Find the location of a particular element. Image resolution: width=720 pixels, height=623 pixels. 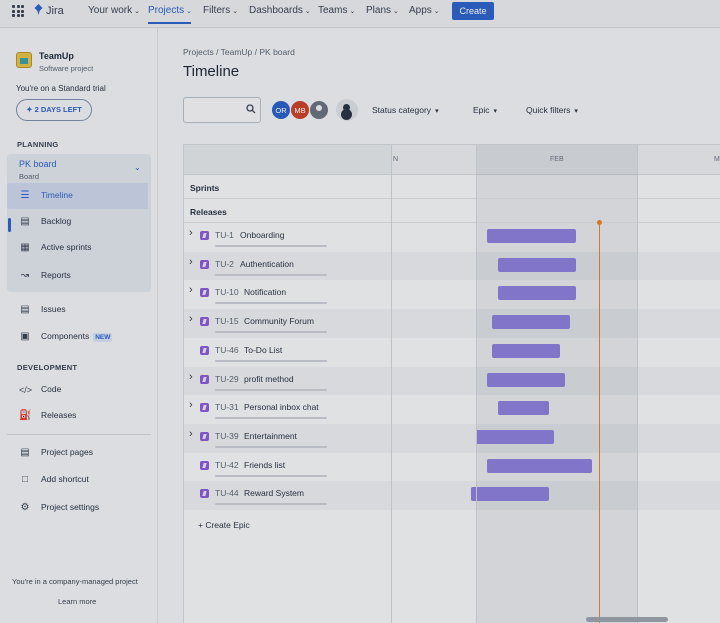

epic-name: Friends list is located at coordinates (264, 465).